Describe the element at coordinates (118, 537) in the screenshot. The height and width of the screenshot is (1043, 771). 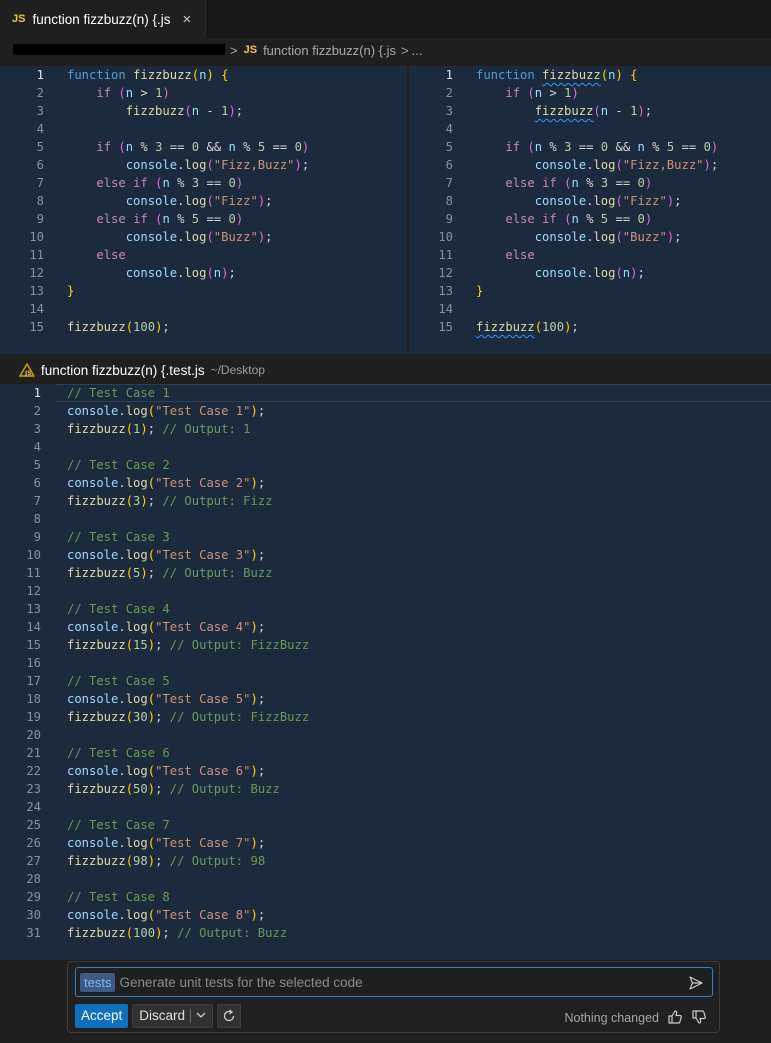
I see `code-comment: // Test Case 3` at that location.